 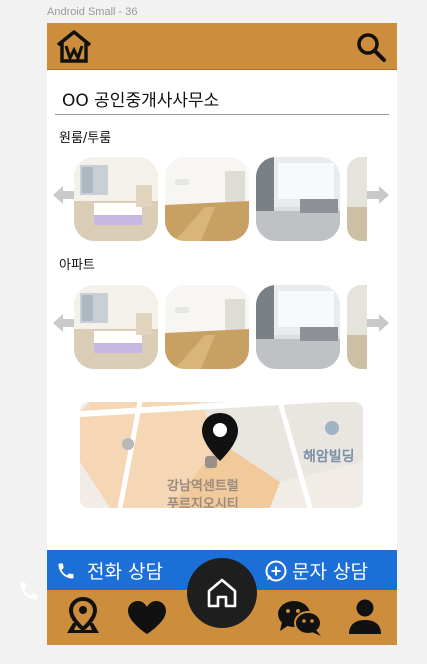 I want to click on home-icon, so click(x=222, y=593).